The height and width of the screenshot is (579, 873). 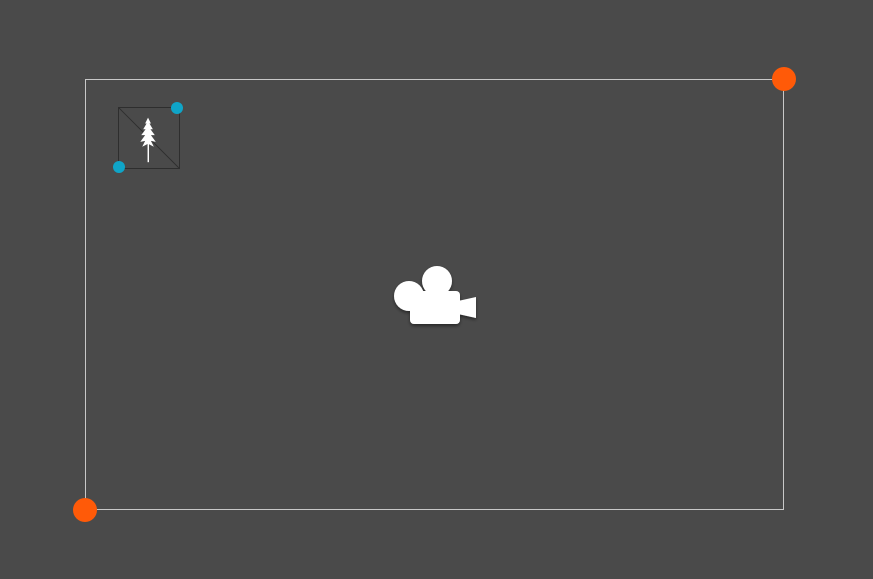 What do you see at coordinates (177, 108) in the screenshot?
I see `sprite-top-right-resize-handle` at bounding box center [177, 108].